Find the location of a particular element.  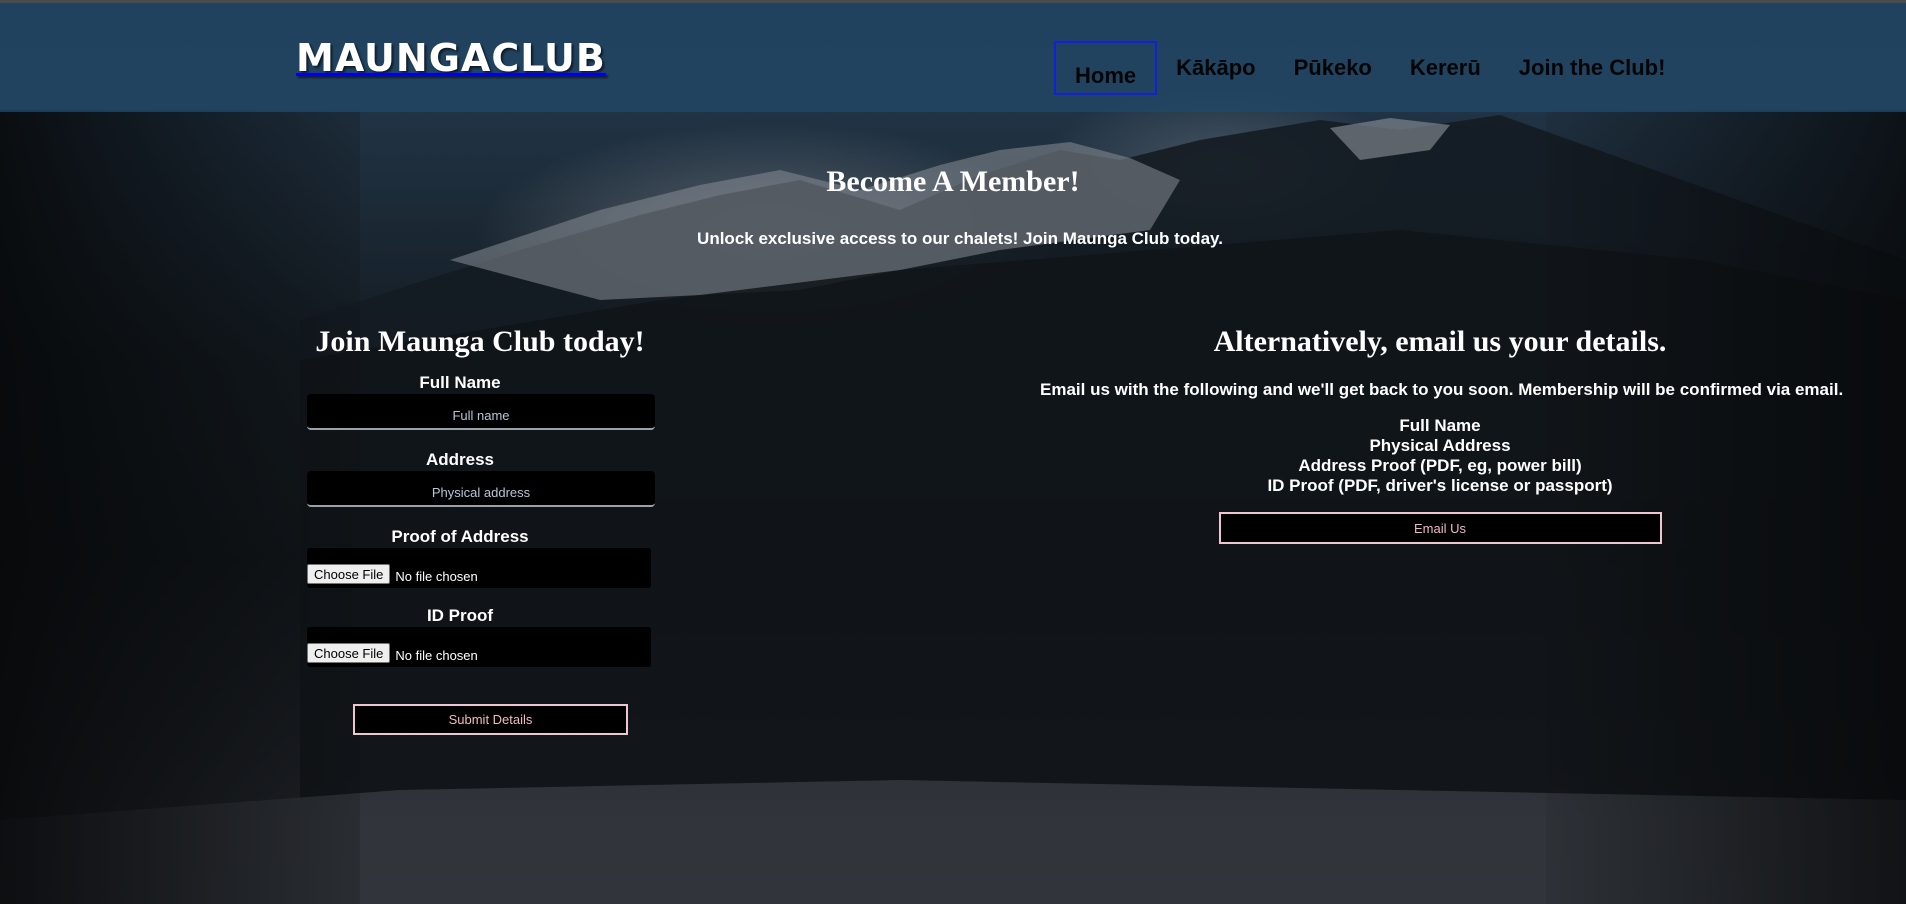

full-name-label: Full Name is located at coordinates (460, 382).